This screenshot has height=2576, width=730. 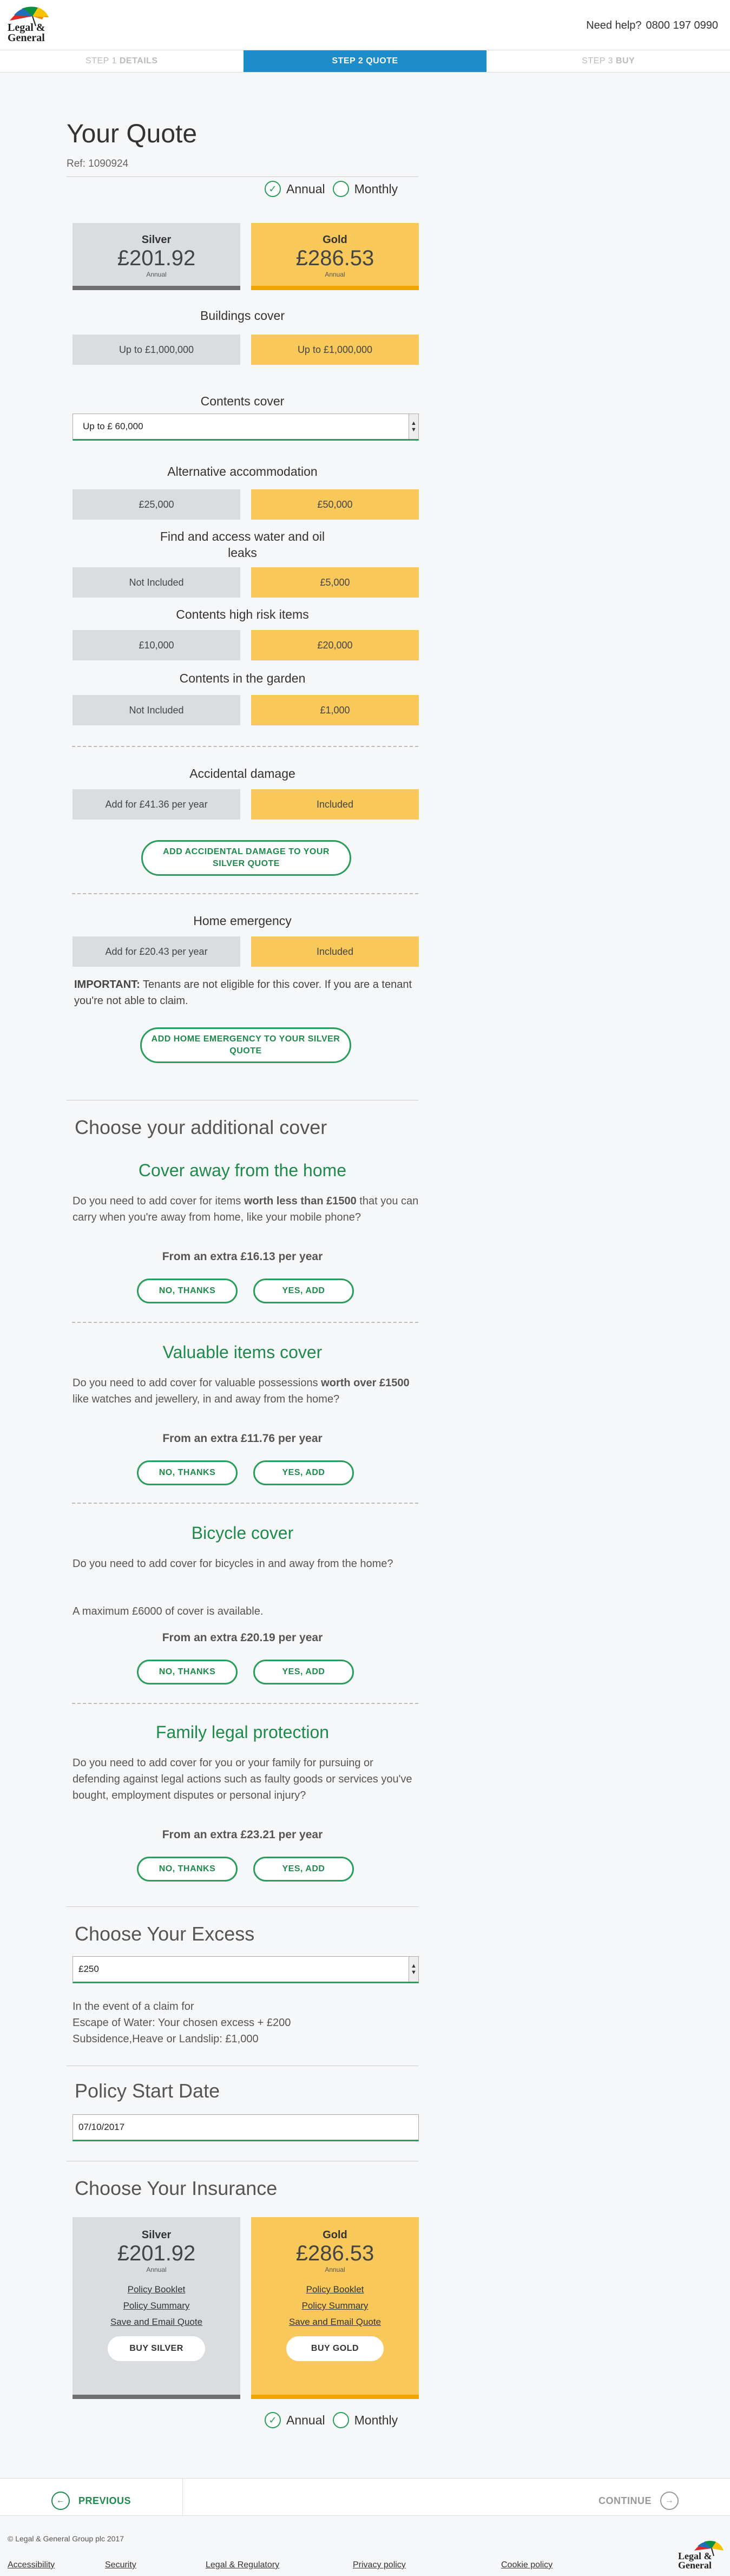 I want to click on home-emergency-label: Home emergency, so click(x=242, y=921).